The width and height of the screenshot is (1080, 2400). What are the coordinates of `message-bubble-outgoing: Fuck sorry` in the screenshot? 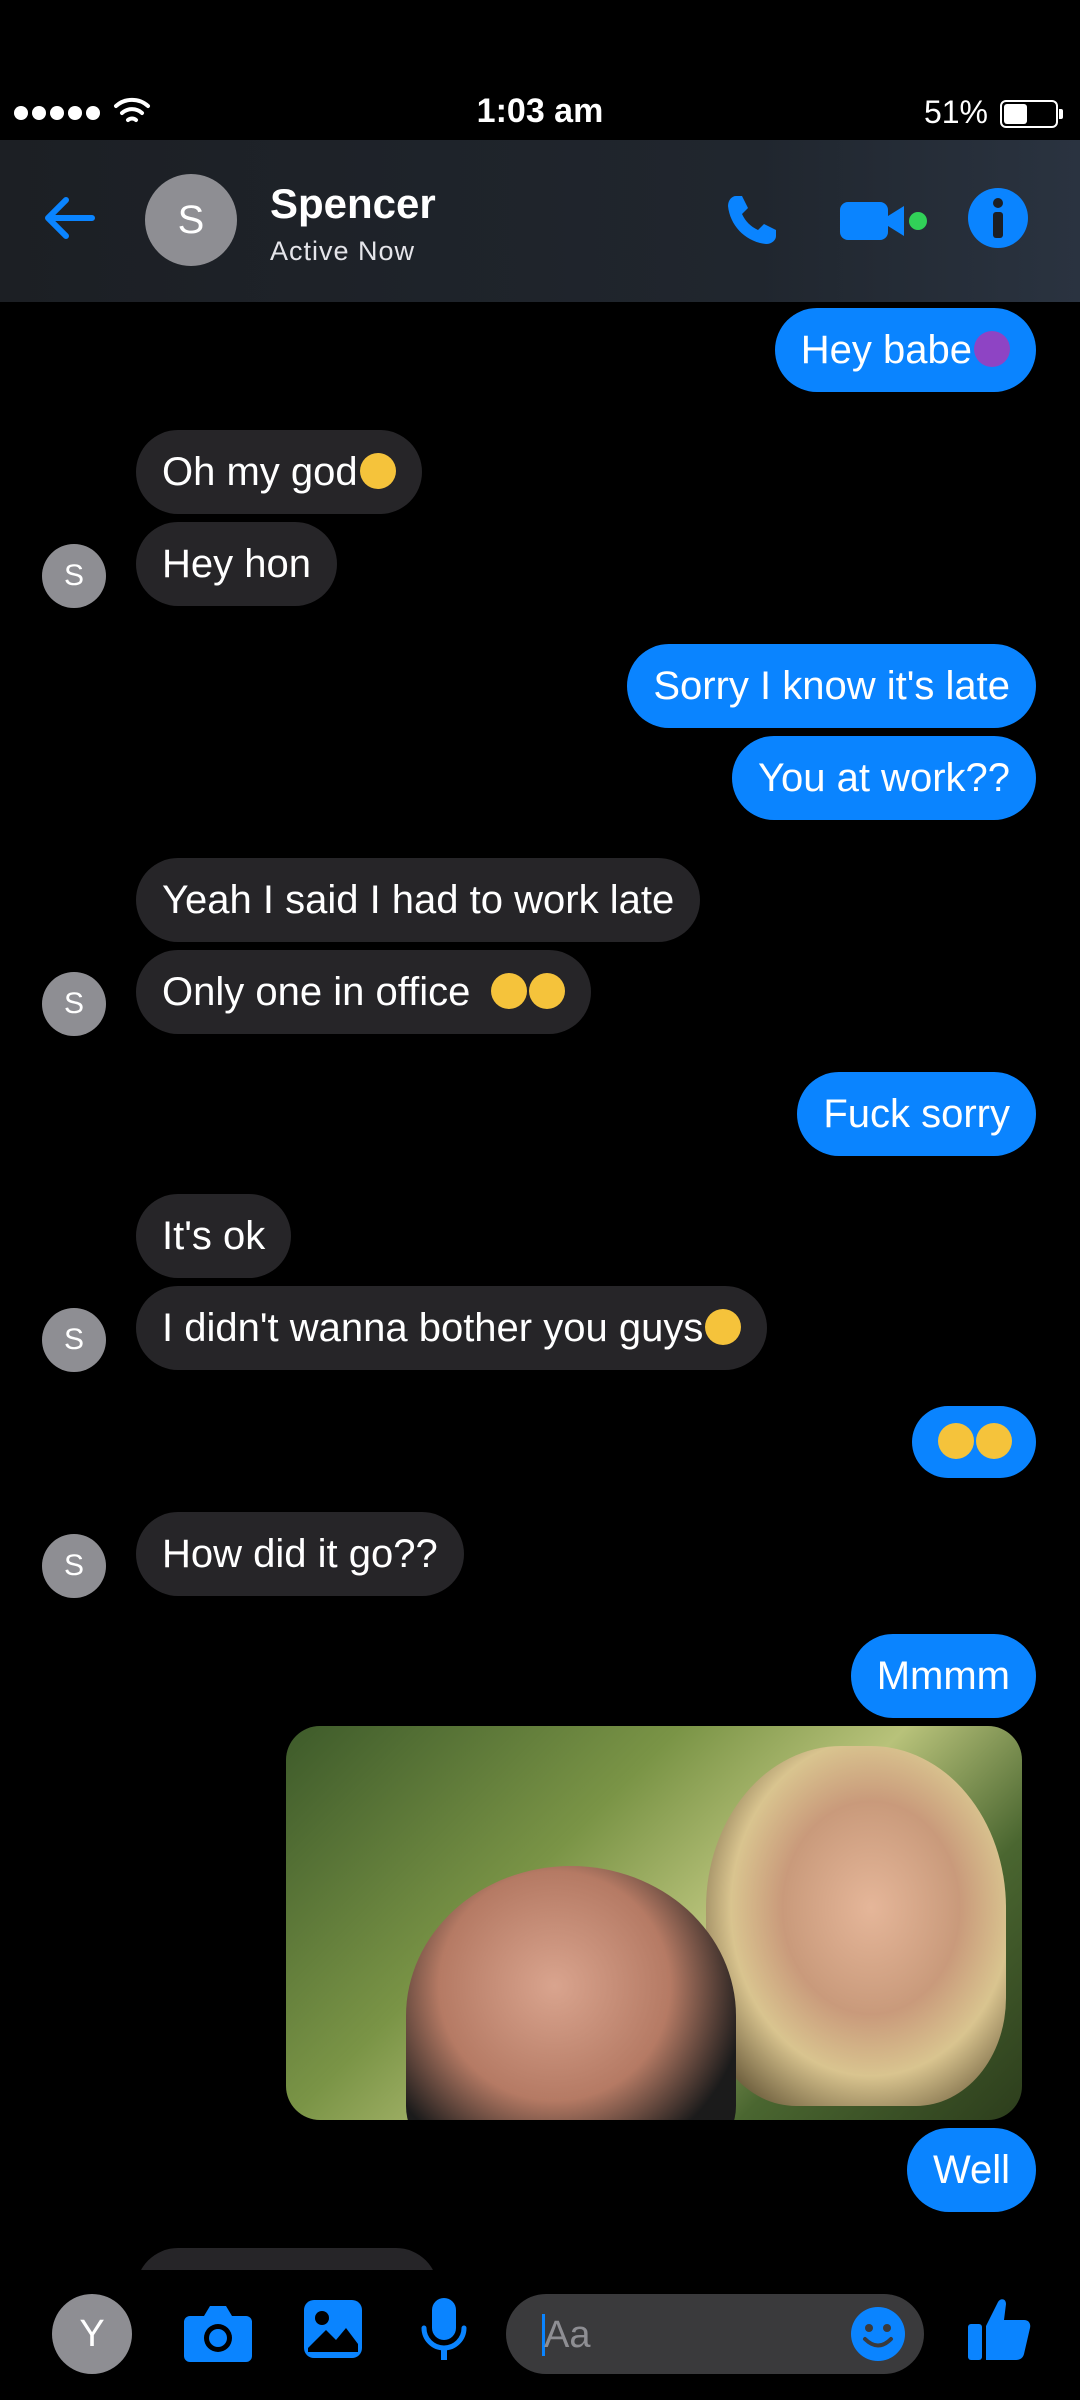 It's located at (916, 1114).